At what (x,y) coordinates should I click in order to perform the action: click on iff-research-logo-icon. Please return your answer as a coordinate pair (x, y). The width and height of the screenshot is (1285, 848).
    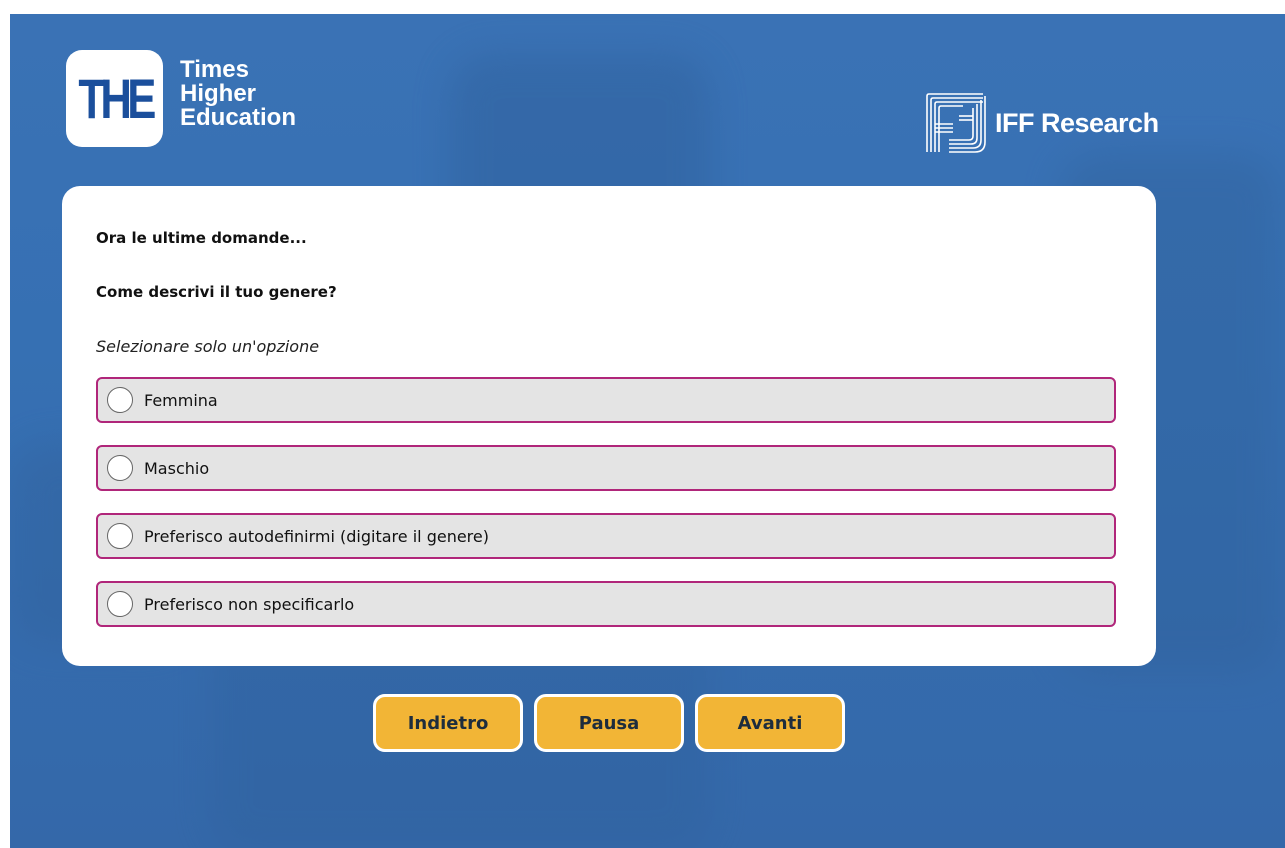
    Looking at the image, I should click on (956, 123).